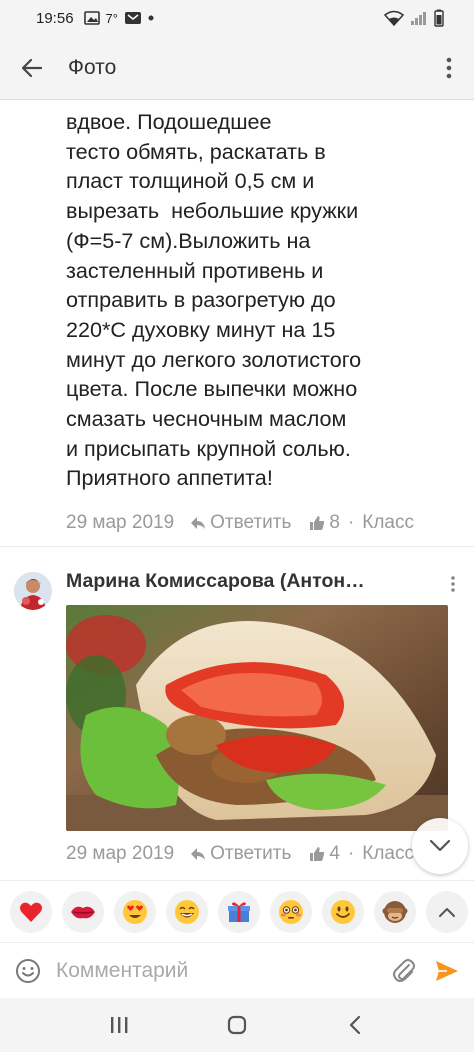 The height and width of the screenshot is (1052, 474). I want to click on emoji-smiling-button, so click(343, 911).